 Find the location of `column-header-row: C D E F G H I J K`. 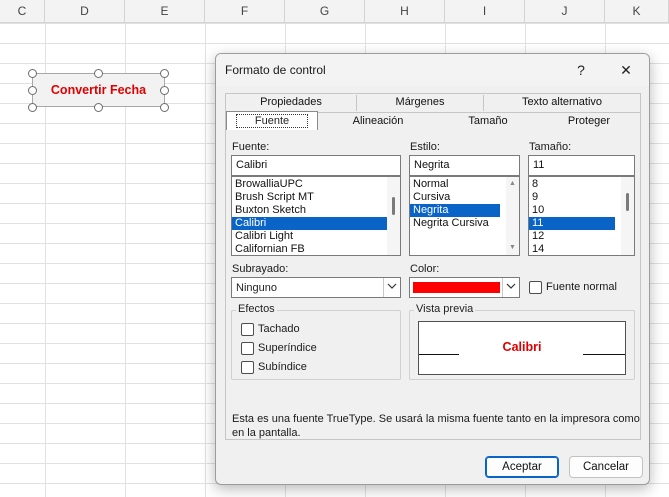

column-header-row: C D E F G H I J K is located at coordinates (334, 11).